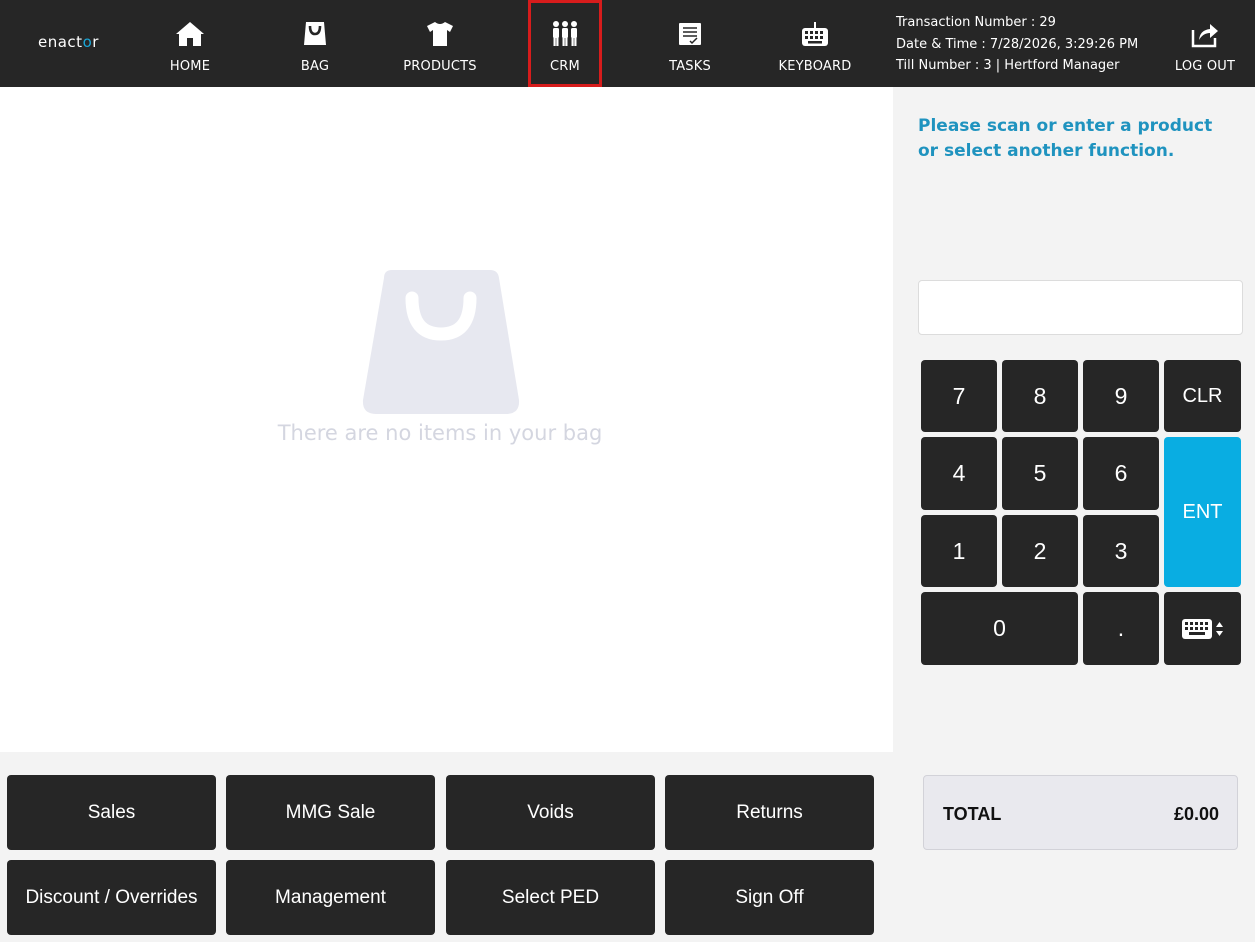 This screenshot has width=1255, height=942. I want to click on empty-bag-icon, so click(441, 342).